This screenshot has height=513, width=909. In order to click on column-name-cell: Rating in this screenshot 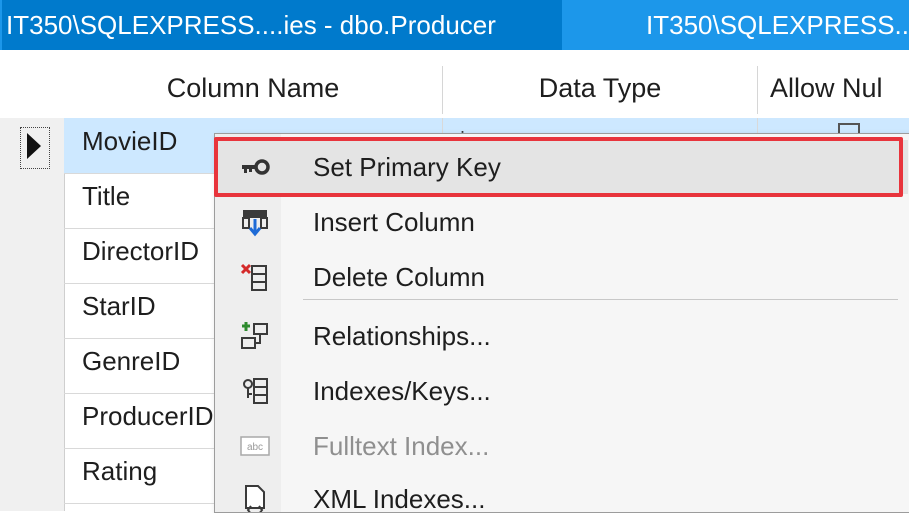, I will do `click(119, 475)`.